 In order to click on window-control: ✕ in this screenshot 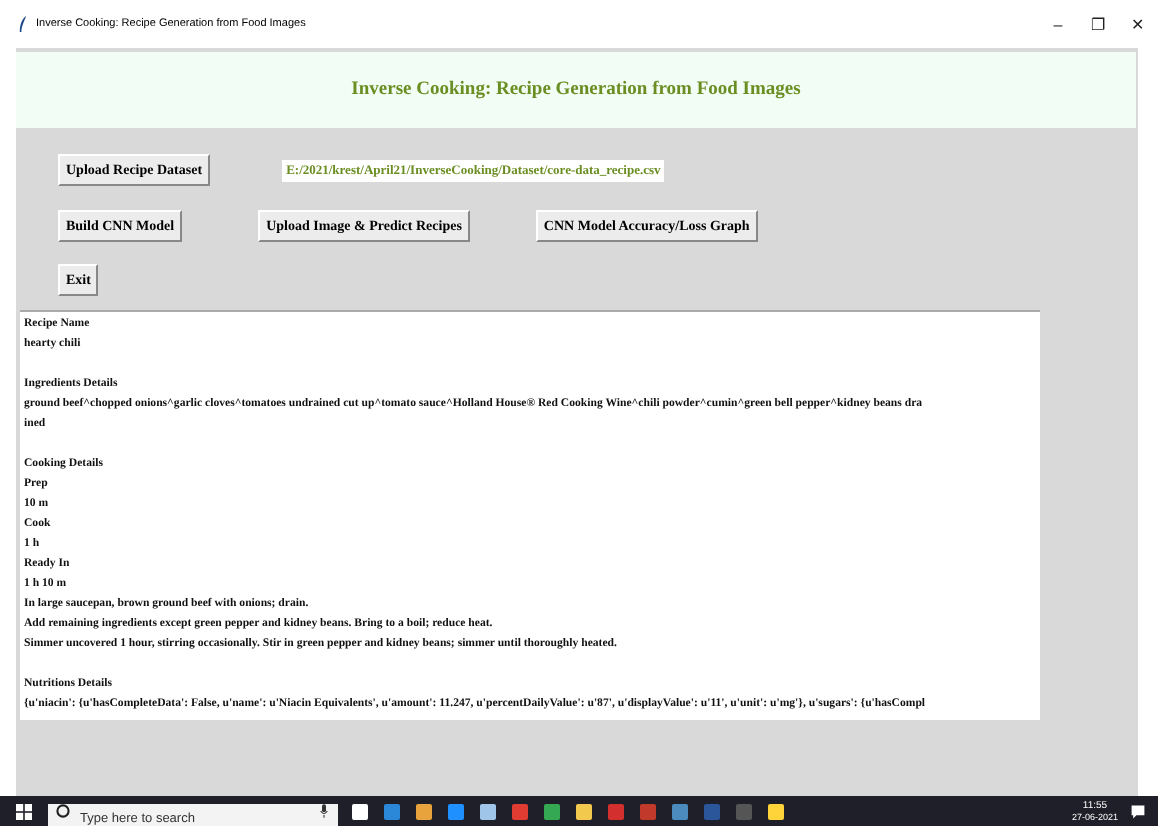, I will do `click(1138, 24)`.